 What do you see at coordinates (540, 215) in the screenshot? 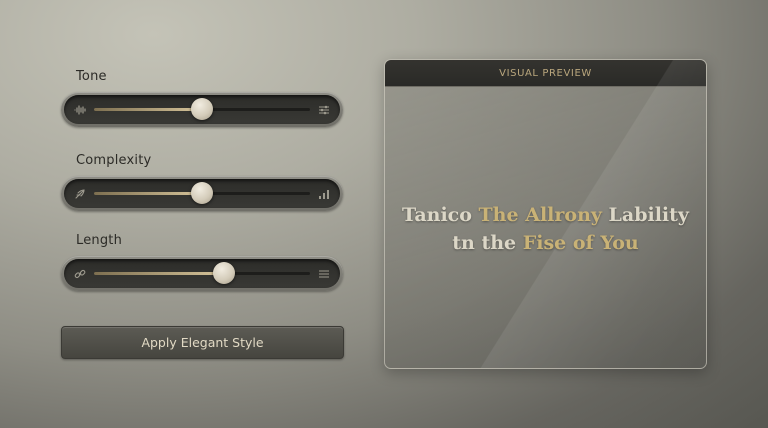
I see `preview-text-line-1-b: The Allrony` at bounding box center [540, 215].